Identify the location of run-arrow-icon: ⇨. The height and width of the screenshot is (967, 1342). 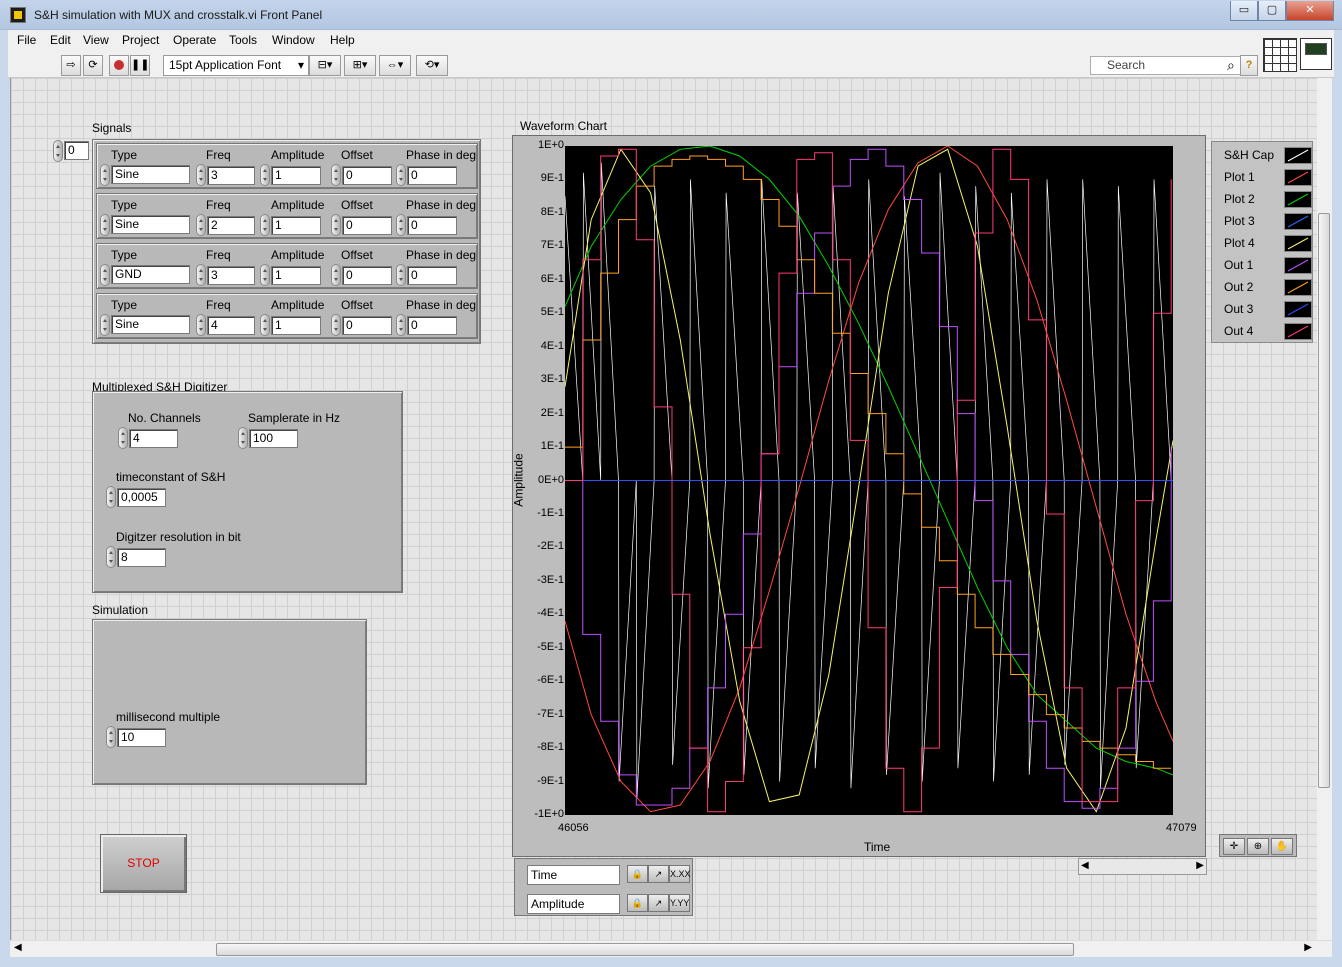
(71, 65).